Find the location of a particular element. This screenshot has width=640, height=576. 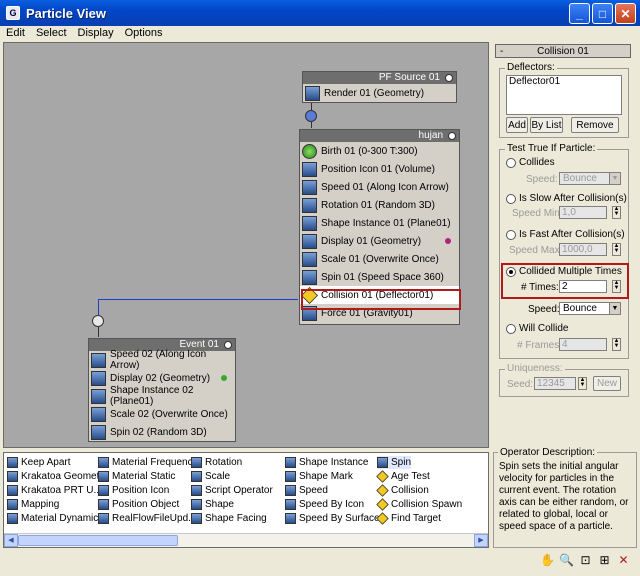

maximize-button: □ is located at coordinates (602, 13).